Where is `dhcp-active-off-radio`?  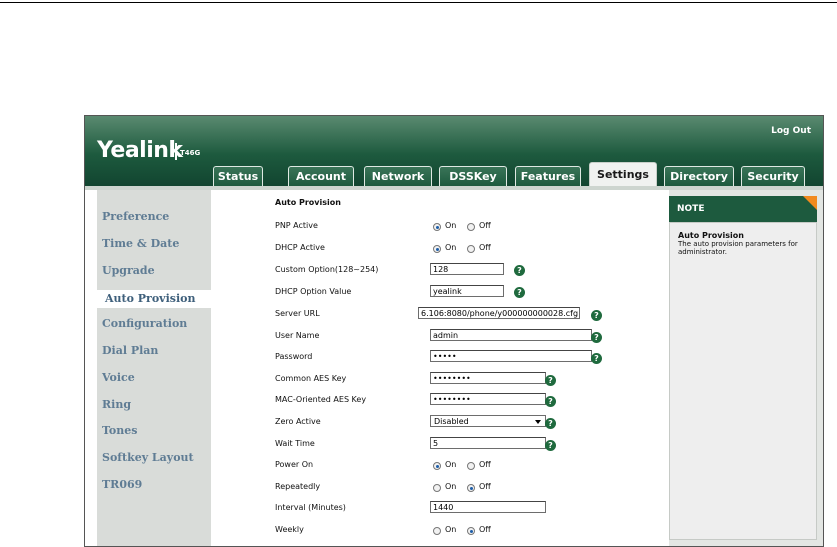 dhcp-active-off-radio is located at coordinates (471, 249).